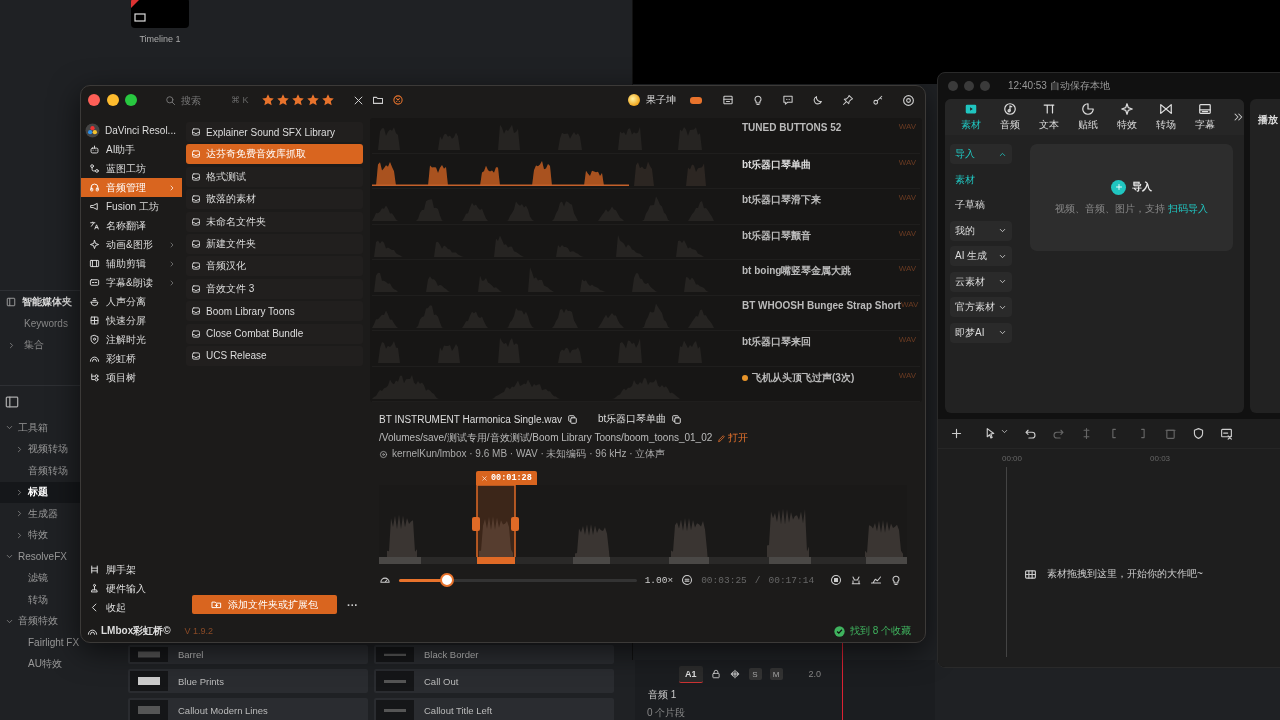  Describe the element at coordinates (131, 244) in the screenshot. I see `sidebar-item: 动画&图形` at that location.